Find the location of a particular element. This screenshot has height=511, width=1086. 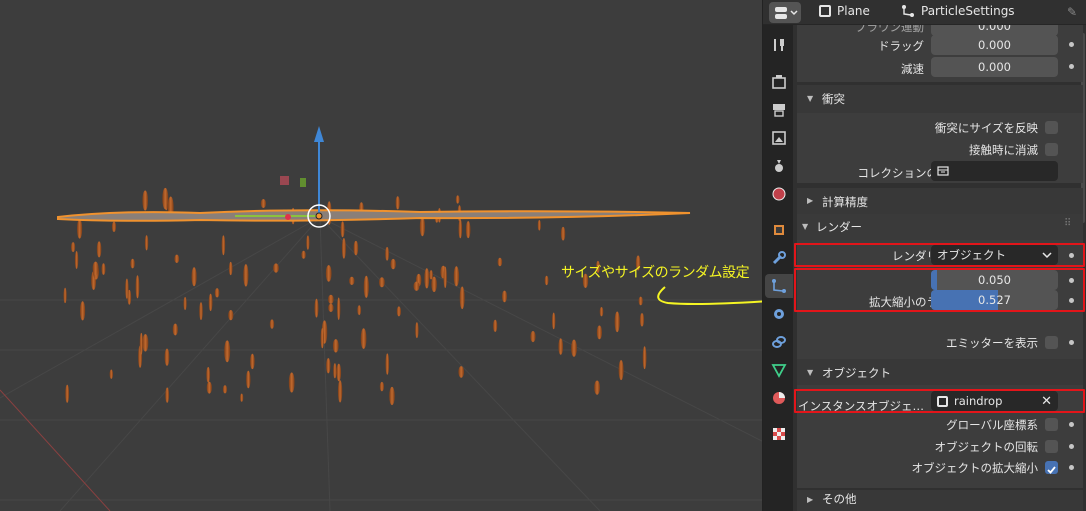

tab-constraints is located at coordinates (779, 342).